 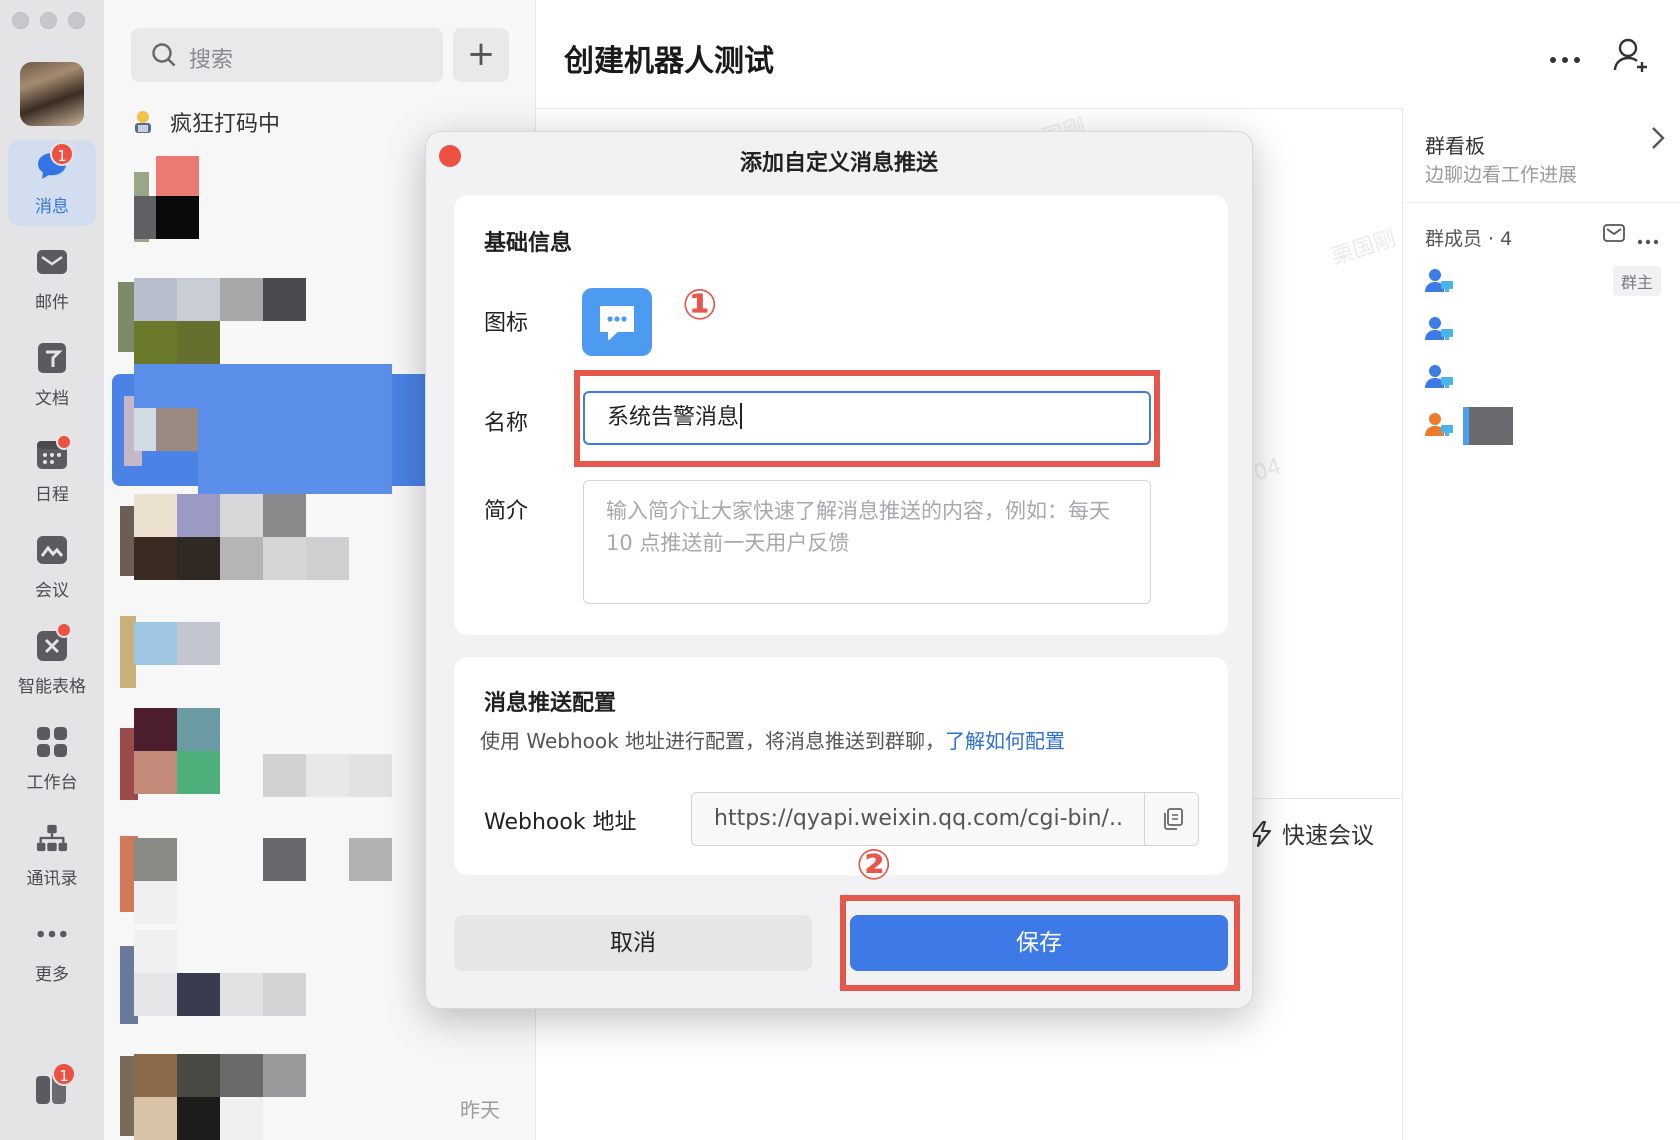 What do you see at coordinates (52, 855) in the screenshot?
I see `rail-item-contacts: 通讯录` at bounding box center [52, 855].